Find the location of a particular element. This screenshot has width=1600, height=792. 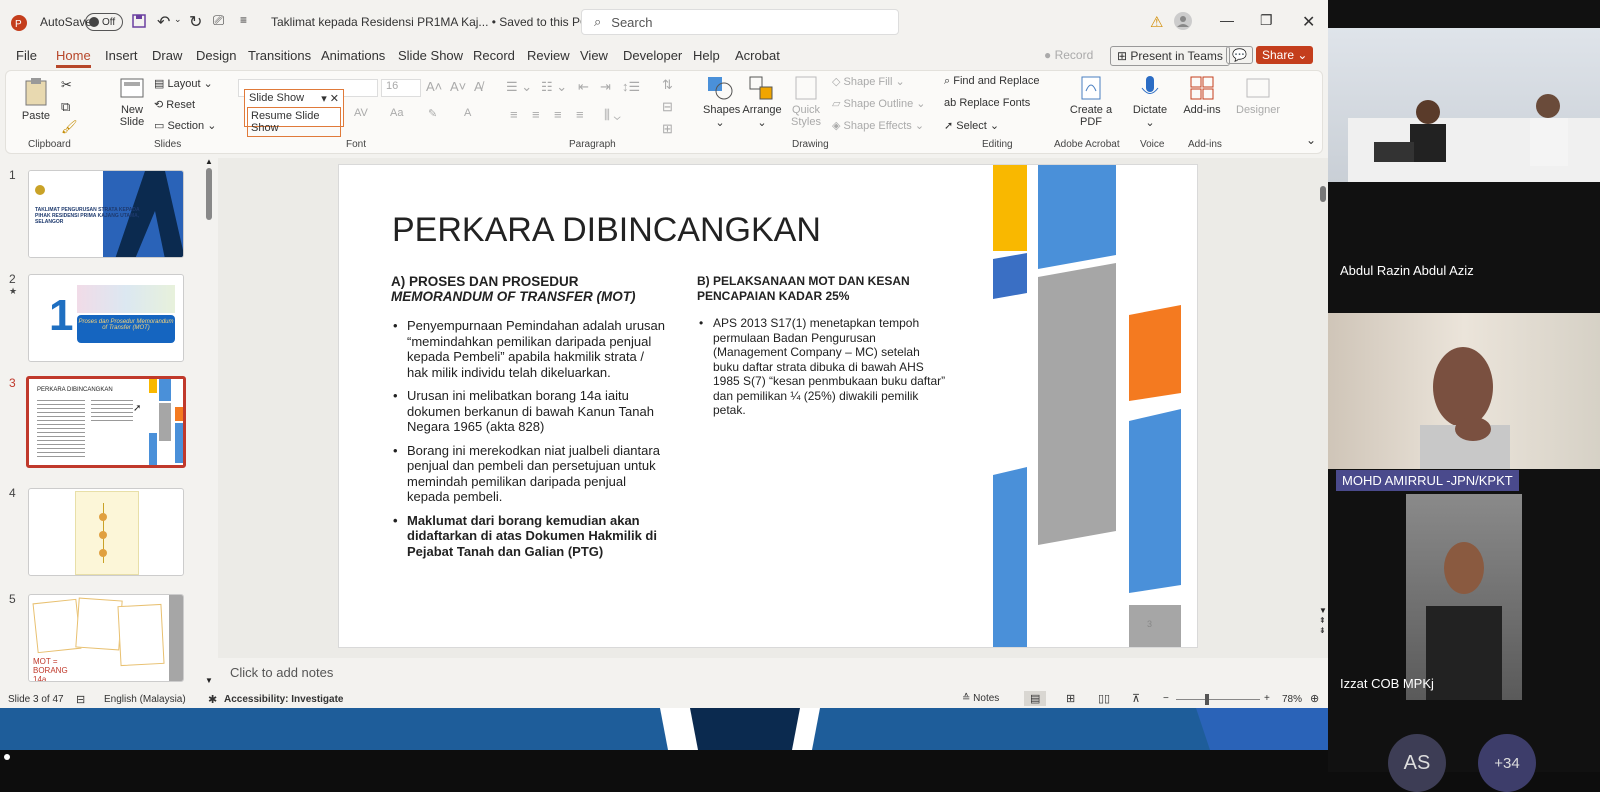

shape-outline-button: ▱ Shape Outline ⌄ is located at coordinates (879, 103).